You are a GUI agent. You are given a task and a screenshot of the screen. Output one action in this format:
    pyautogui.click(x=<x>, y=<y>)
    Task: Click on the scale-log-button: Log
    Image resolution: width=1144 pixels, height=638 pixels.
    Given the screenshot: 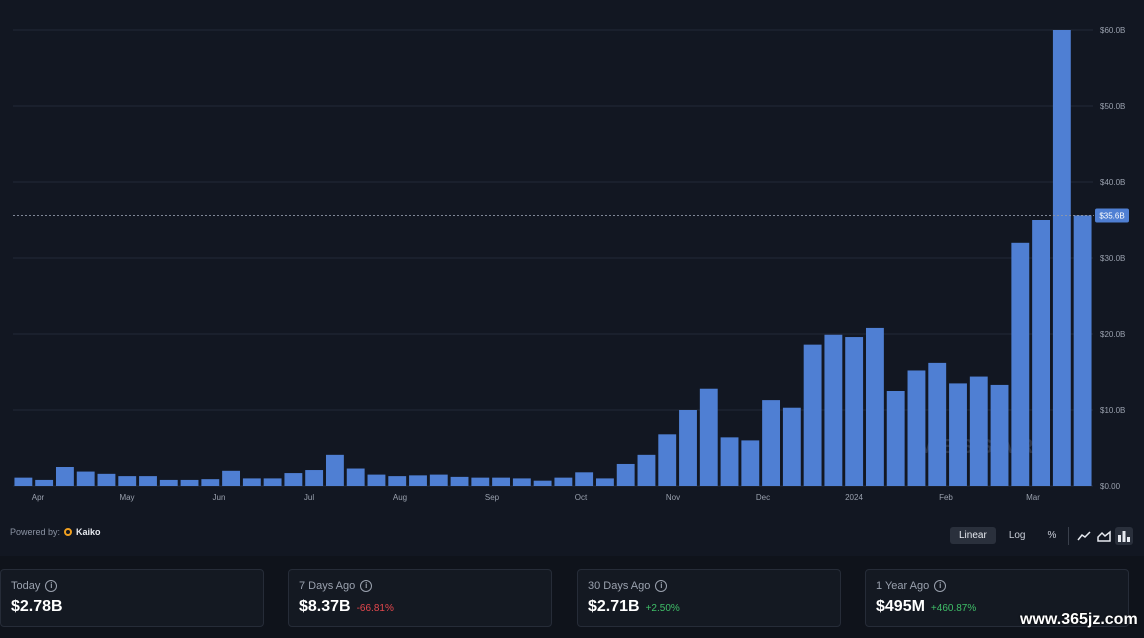 What is the action you would take?
    pyautogui.click(x=1017, y=535)
    